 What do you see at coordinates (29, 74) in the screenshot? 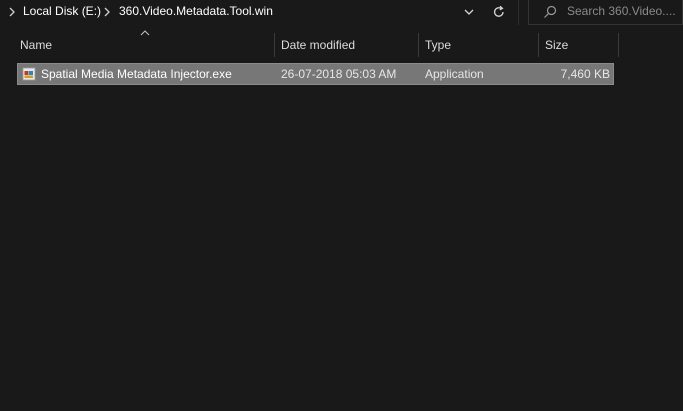
I see `exe-file-icon` at bounding box center [29, 74].